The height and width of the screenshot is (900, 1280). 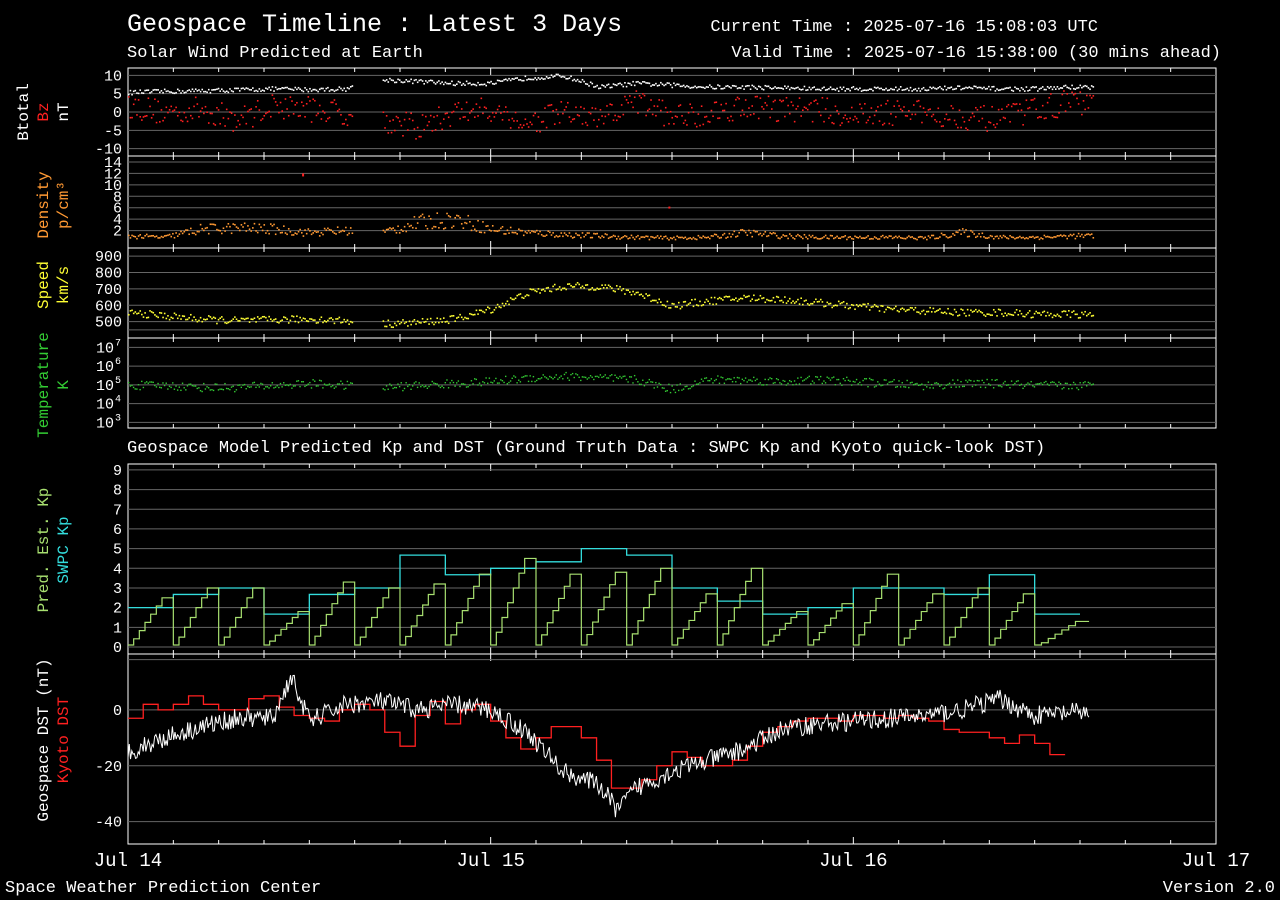 I want to click on panel-frame, so click(x=672, y=383).